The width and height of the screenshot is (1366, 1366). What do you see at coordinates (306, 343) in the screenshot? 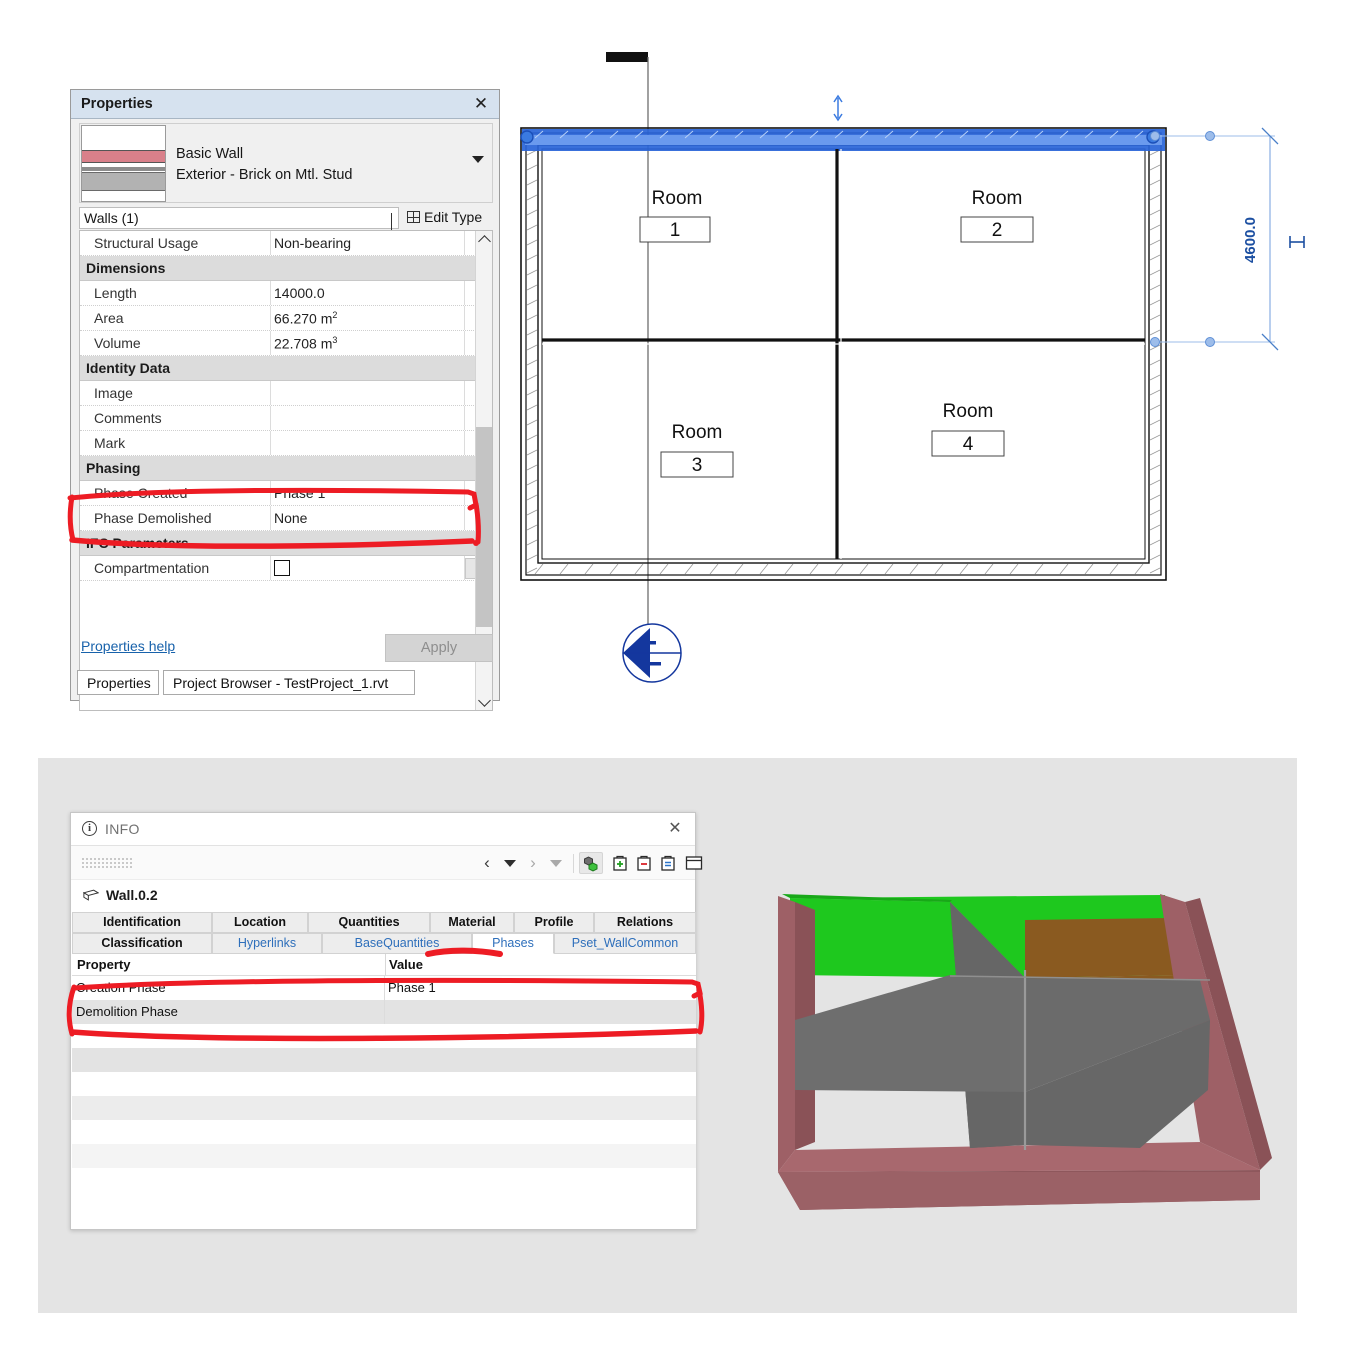
I see `parameter-value: 22.708 m3` at bounding box center [306, 343].